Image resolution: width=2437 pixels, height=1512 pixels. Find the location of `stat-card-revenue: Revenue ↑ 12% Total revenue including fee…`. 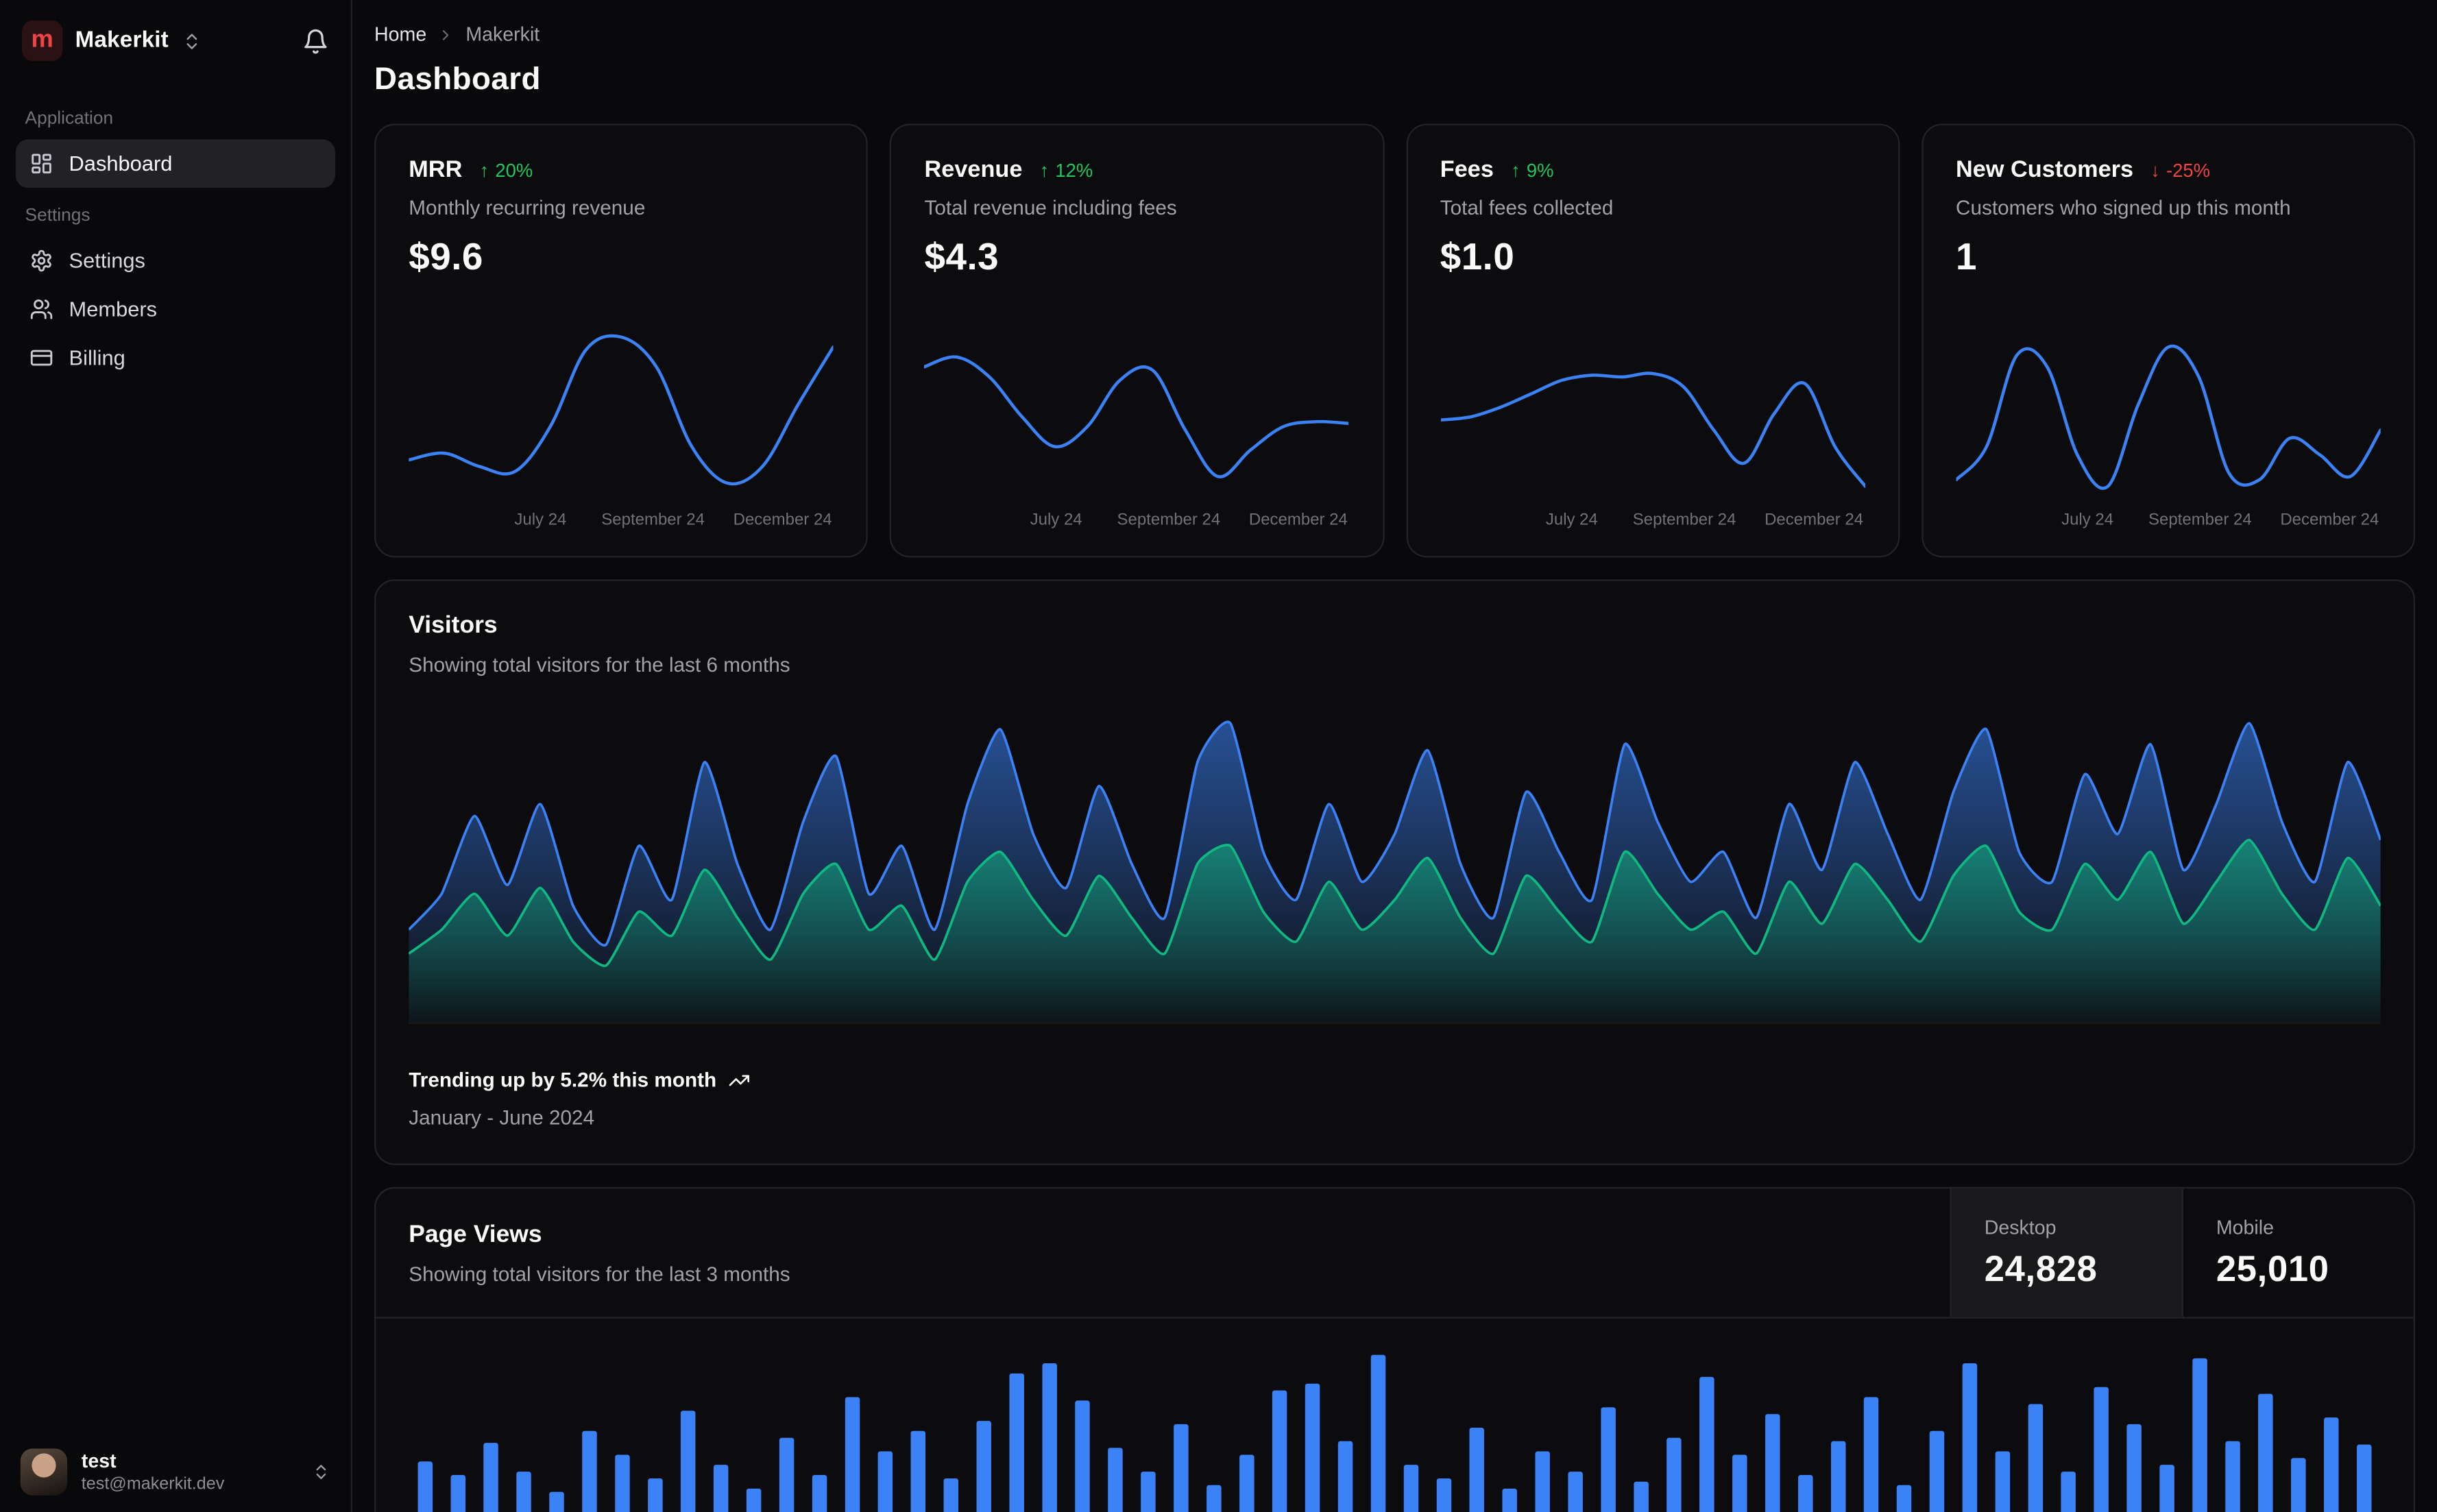

stat-card-revenue: Revenue ↑ 12% Total revenue including fee… is located at coordinates (1137, 341).